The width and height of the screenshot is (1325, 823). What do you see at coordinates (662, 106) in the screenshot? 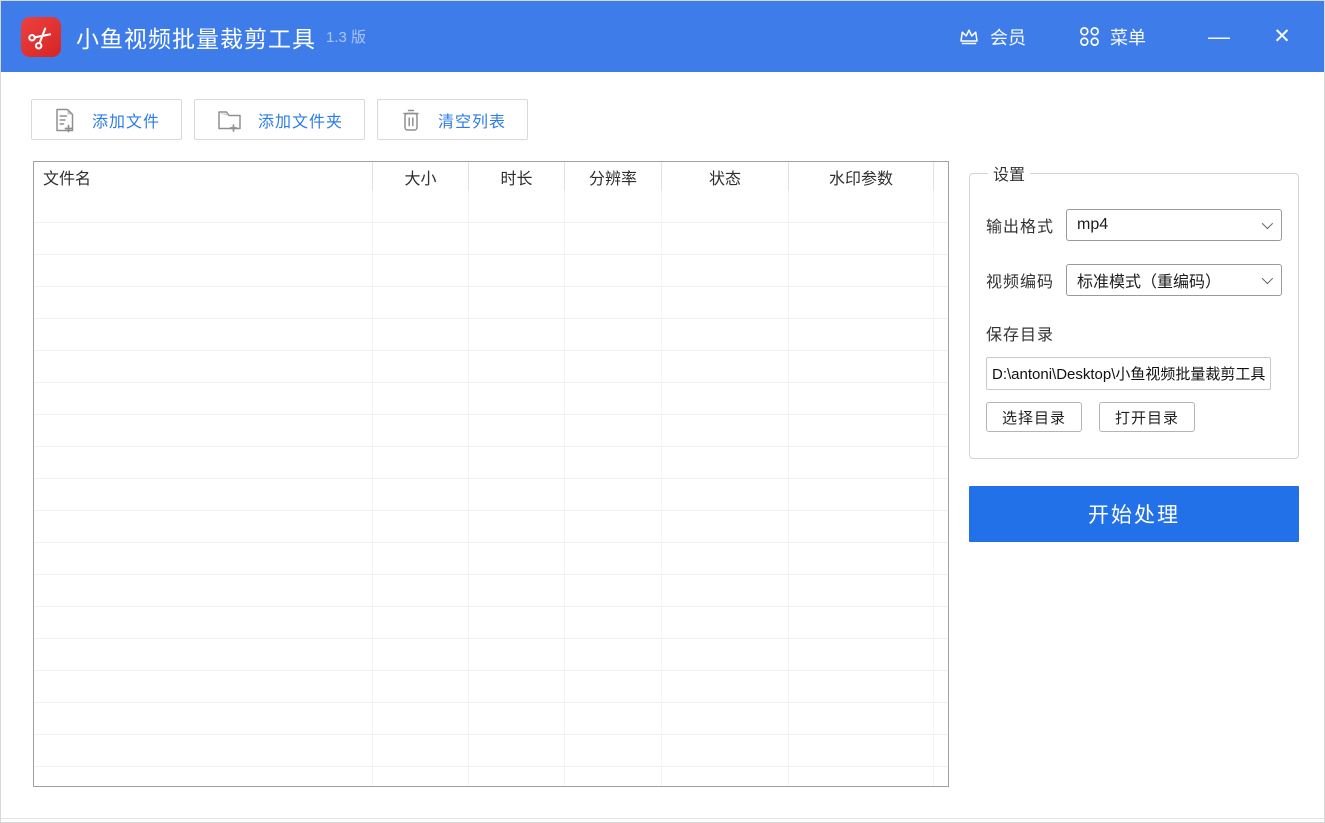
I see `toolbar: 添加文件 添加文件夹 清空列表` at bounding box center [662, 106].